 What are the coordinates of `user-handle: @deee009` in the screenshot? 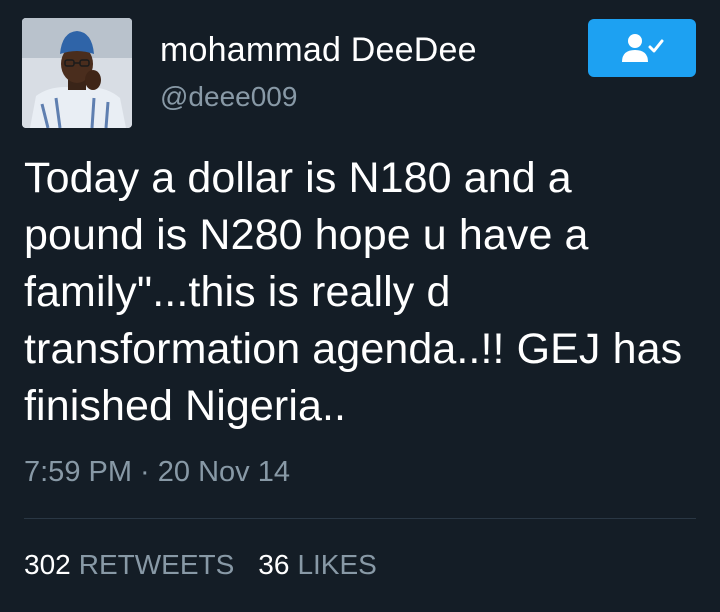 It's located at (228, 97).